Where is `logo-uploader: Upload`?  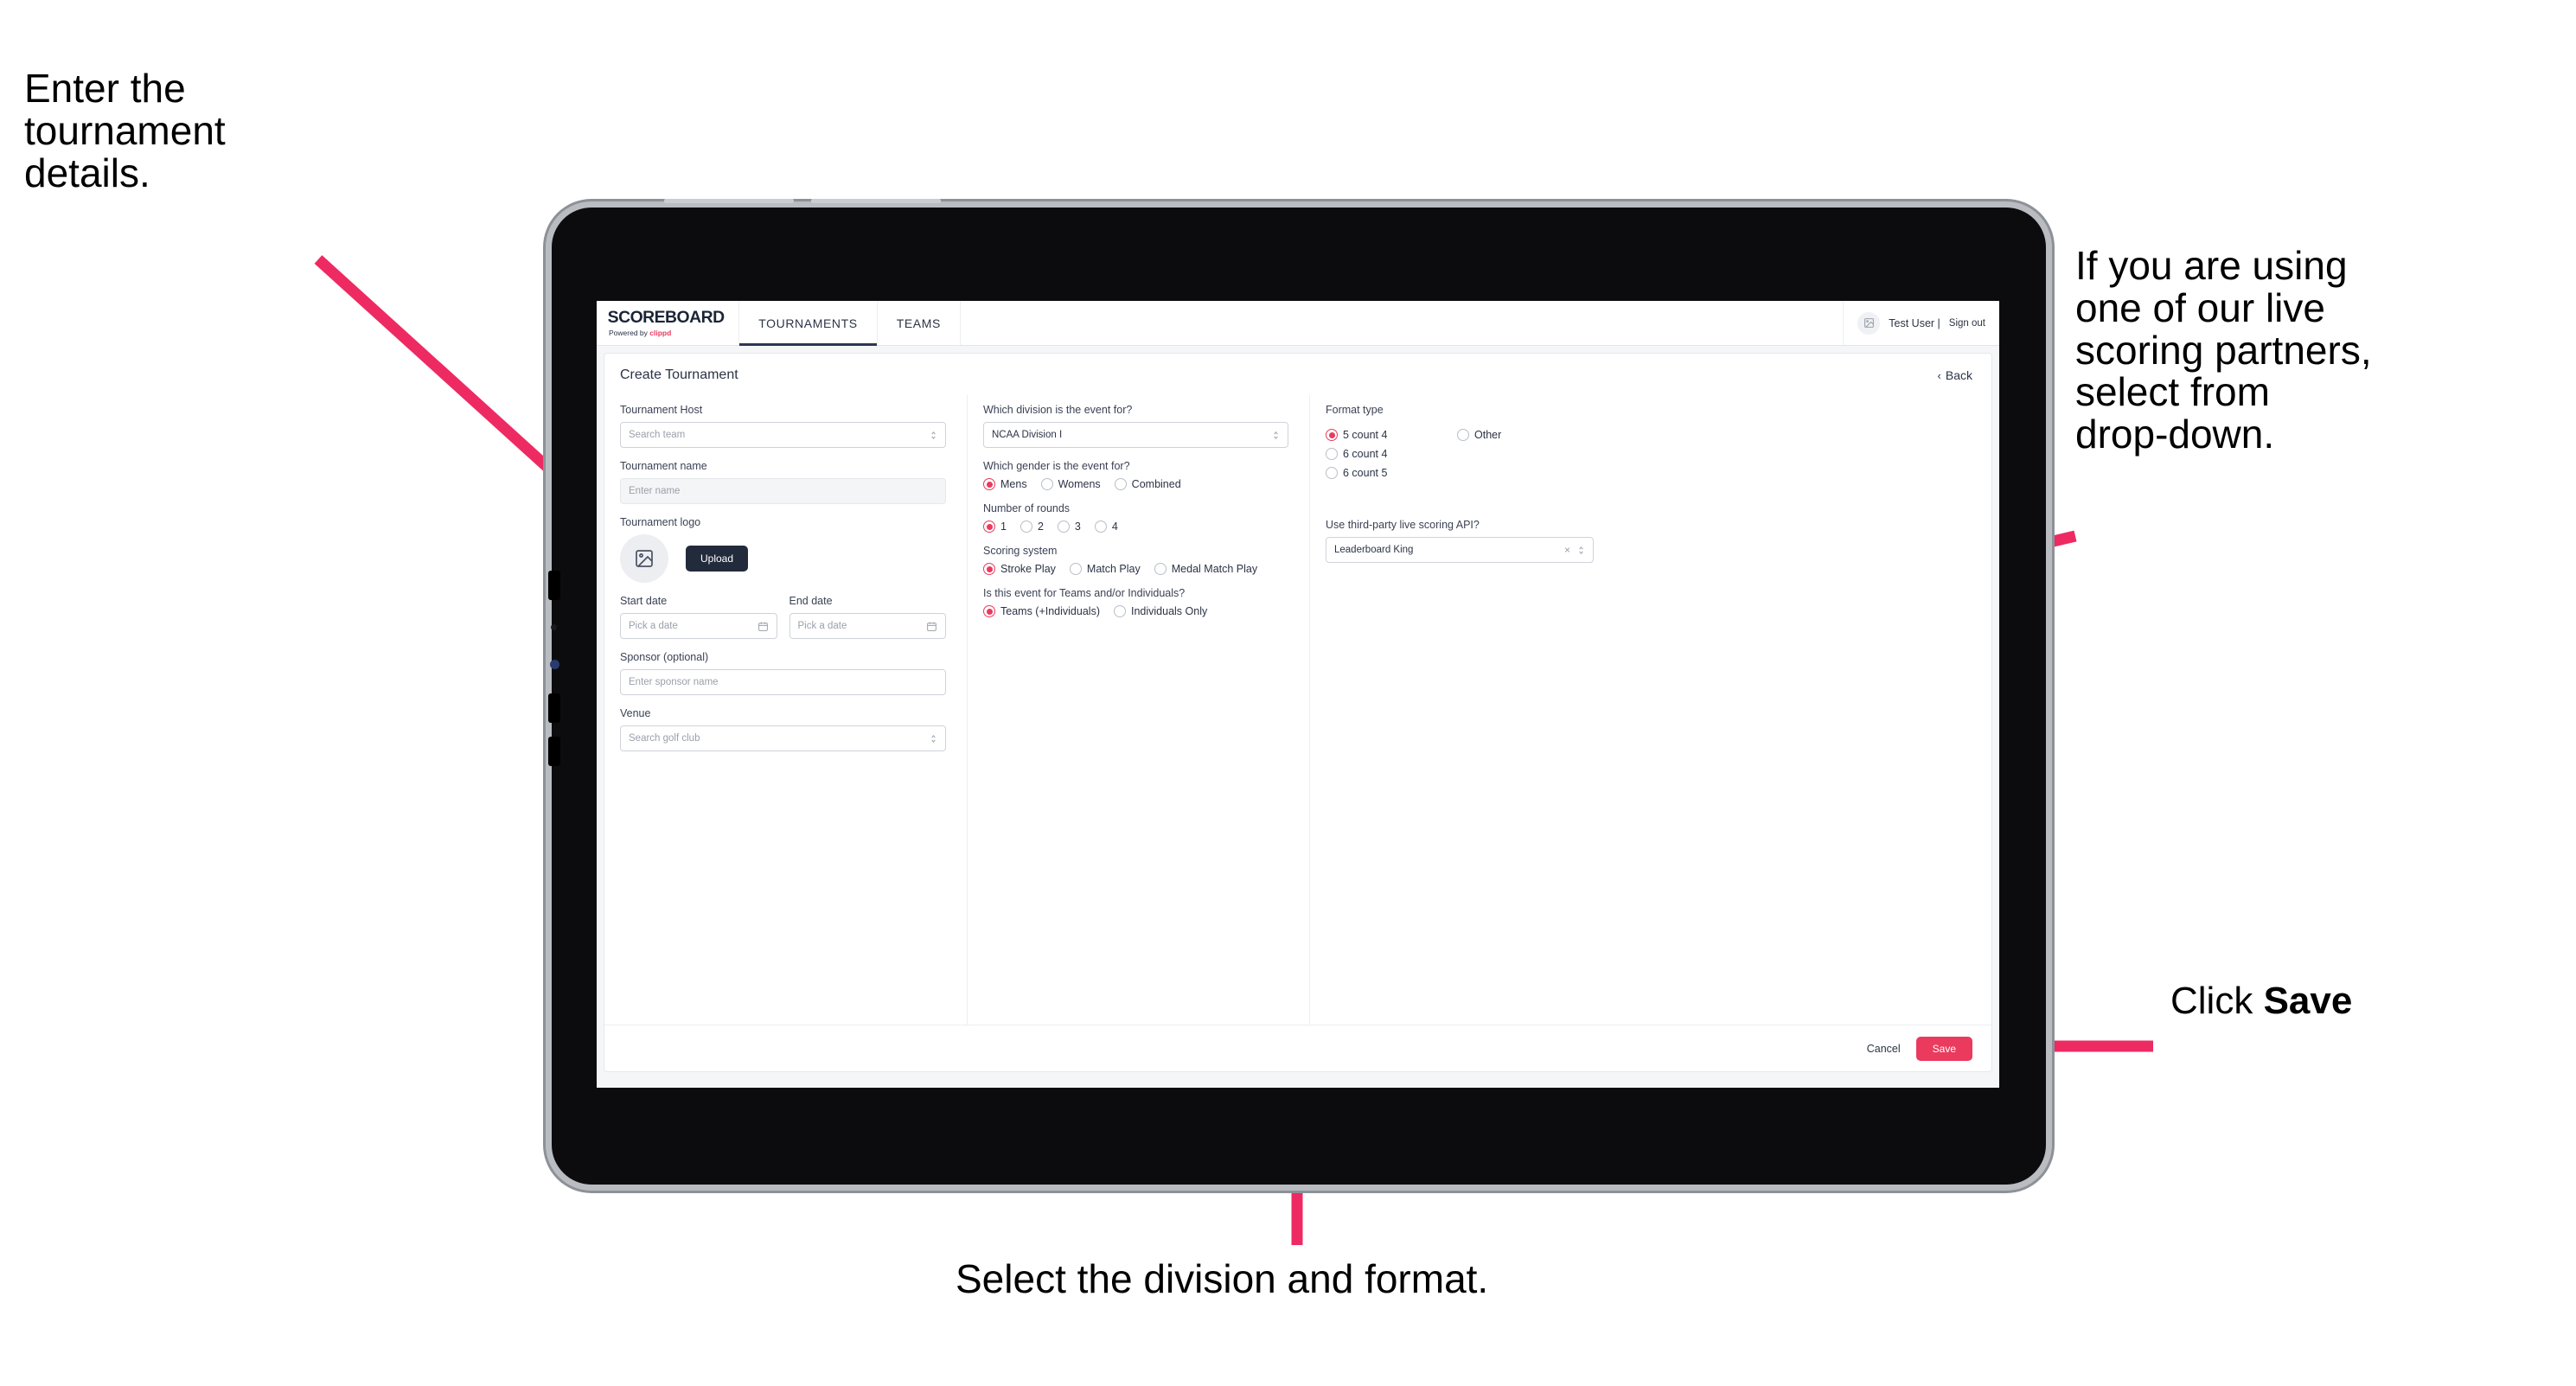 logo-uploader: Upload is located at coordinates (783, 558).